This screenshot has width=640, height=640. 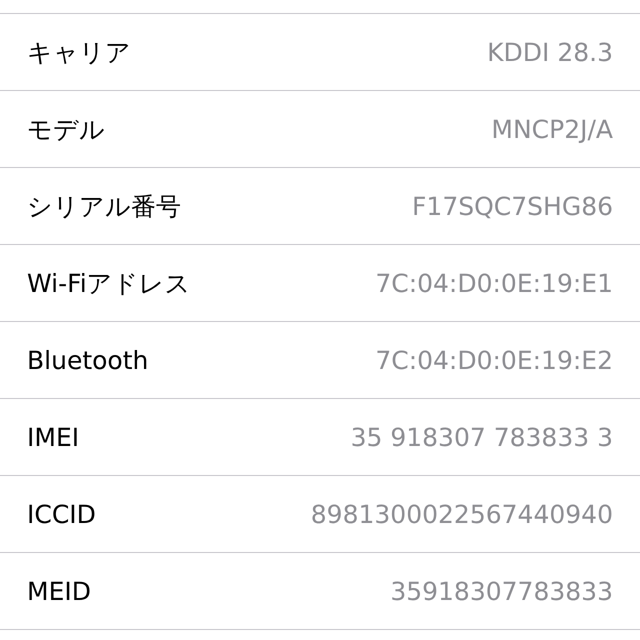 I want to click on row-value: 35 918307 783833 3, so click(x=481, y=437).